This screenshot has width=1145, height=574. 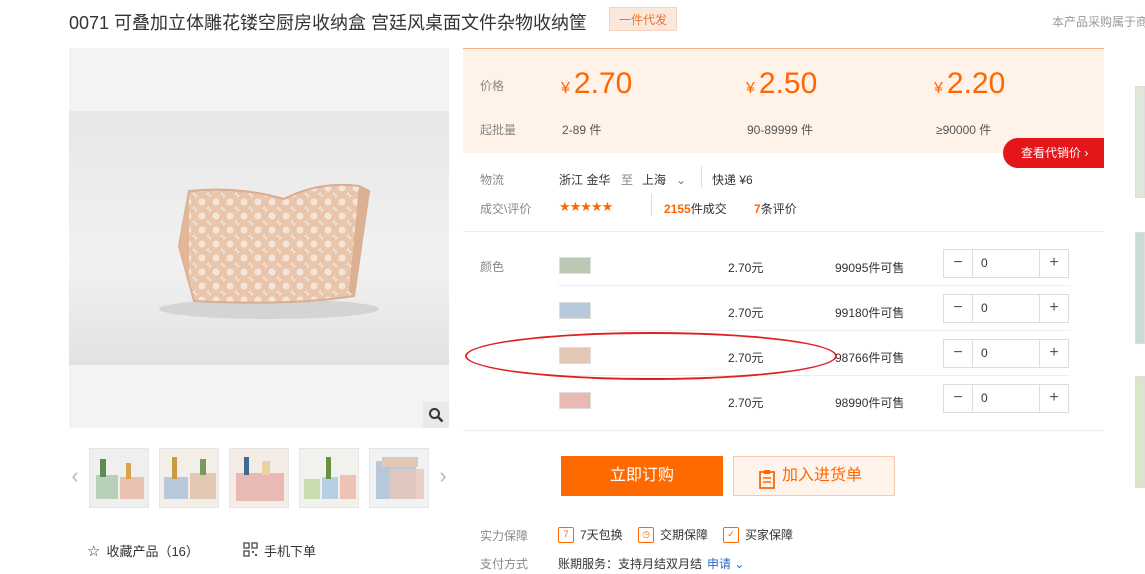 What do you see at coordinates (664, 179) in the screenshot?
I see `ship-to-select: 上海 ⌄` at bounding box center [664, 179].